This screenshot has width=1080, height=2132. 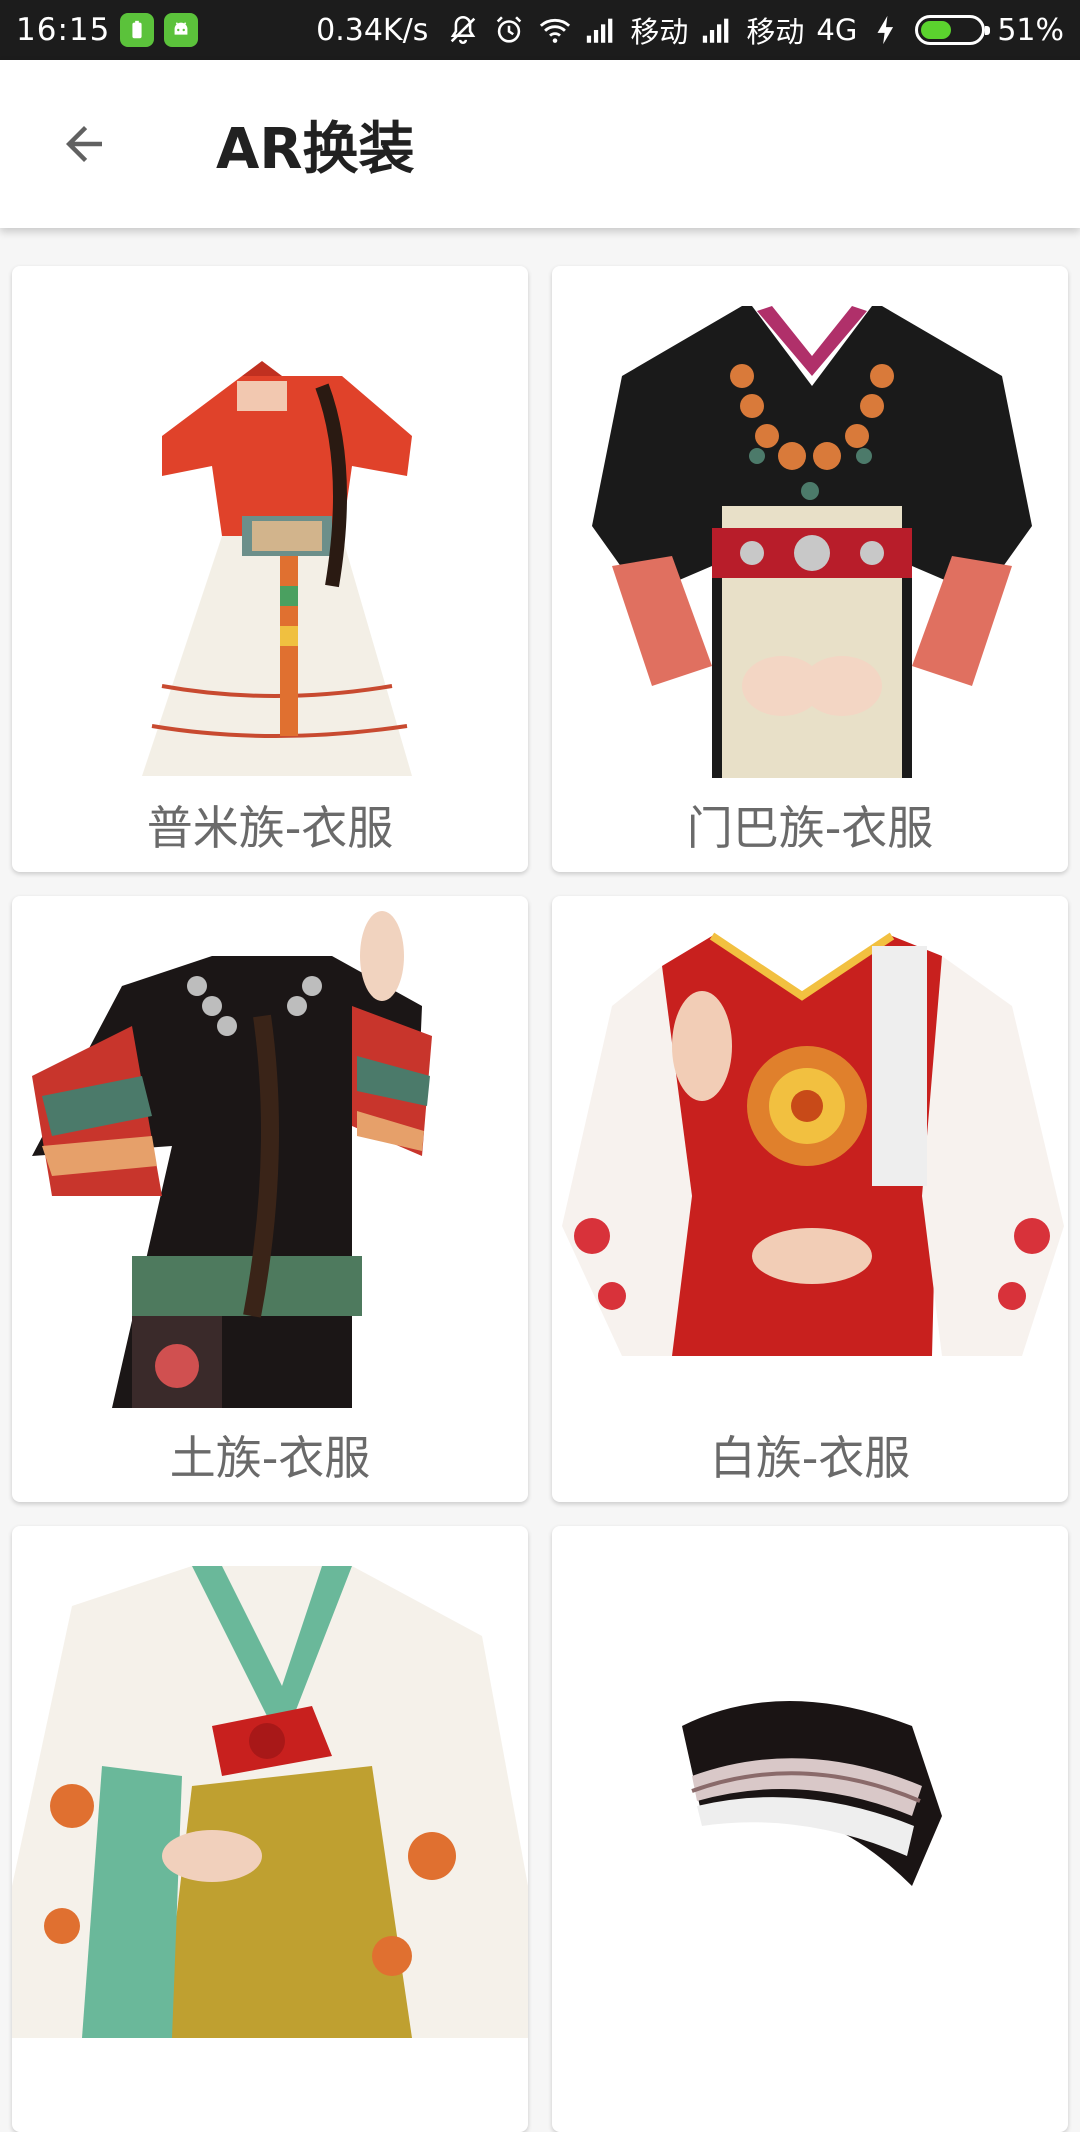 I want to click on arrow-back-icon, so click(x=84, y=144).